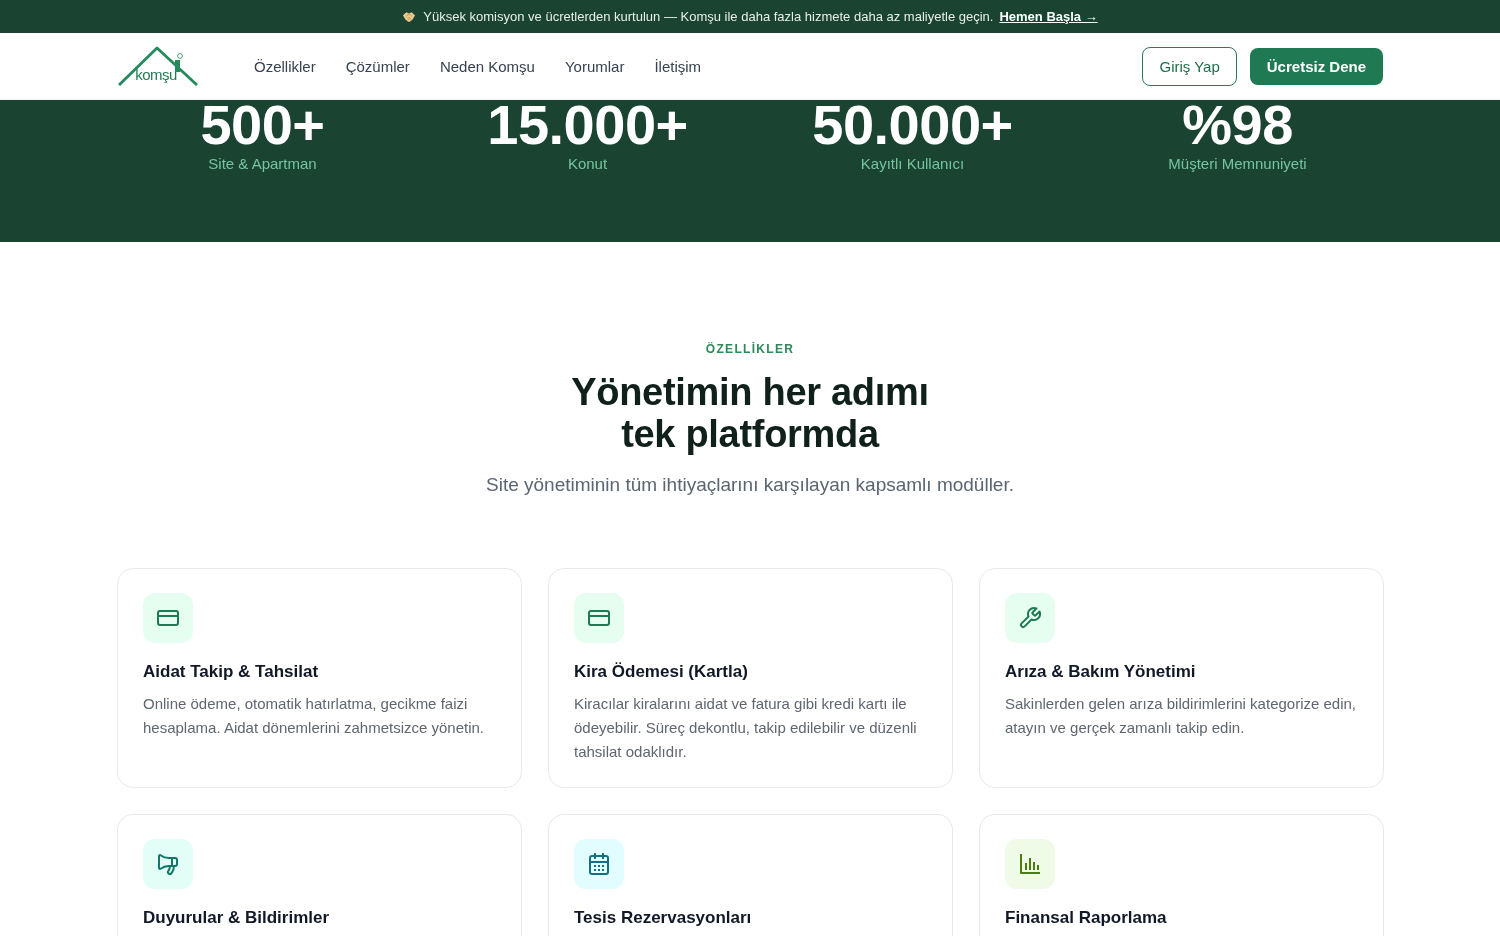 The image size is (1500, 938). I want to click on card-title: Duyurular & Bildirimler, so click(237, 918).